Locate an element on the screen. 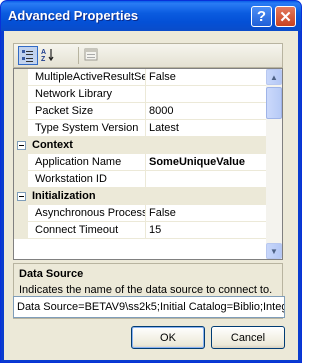 The image size is (320, 363). category-label: Initialization is located at coordinates (64, 196).